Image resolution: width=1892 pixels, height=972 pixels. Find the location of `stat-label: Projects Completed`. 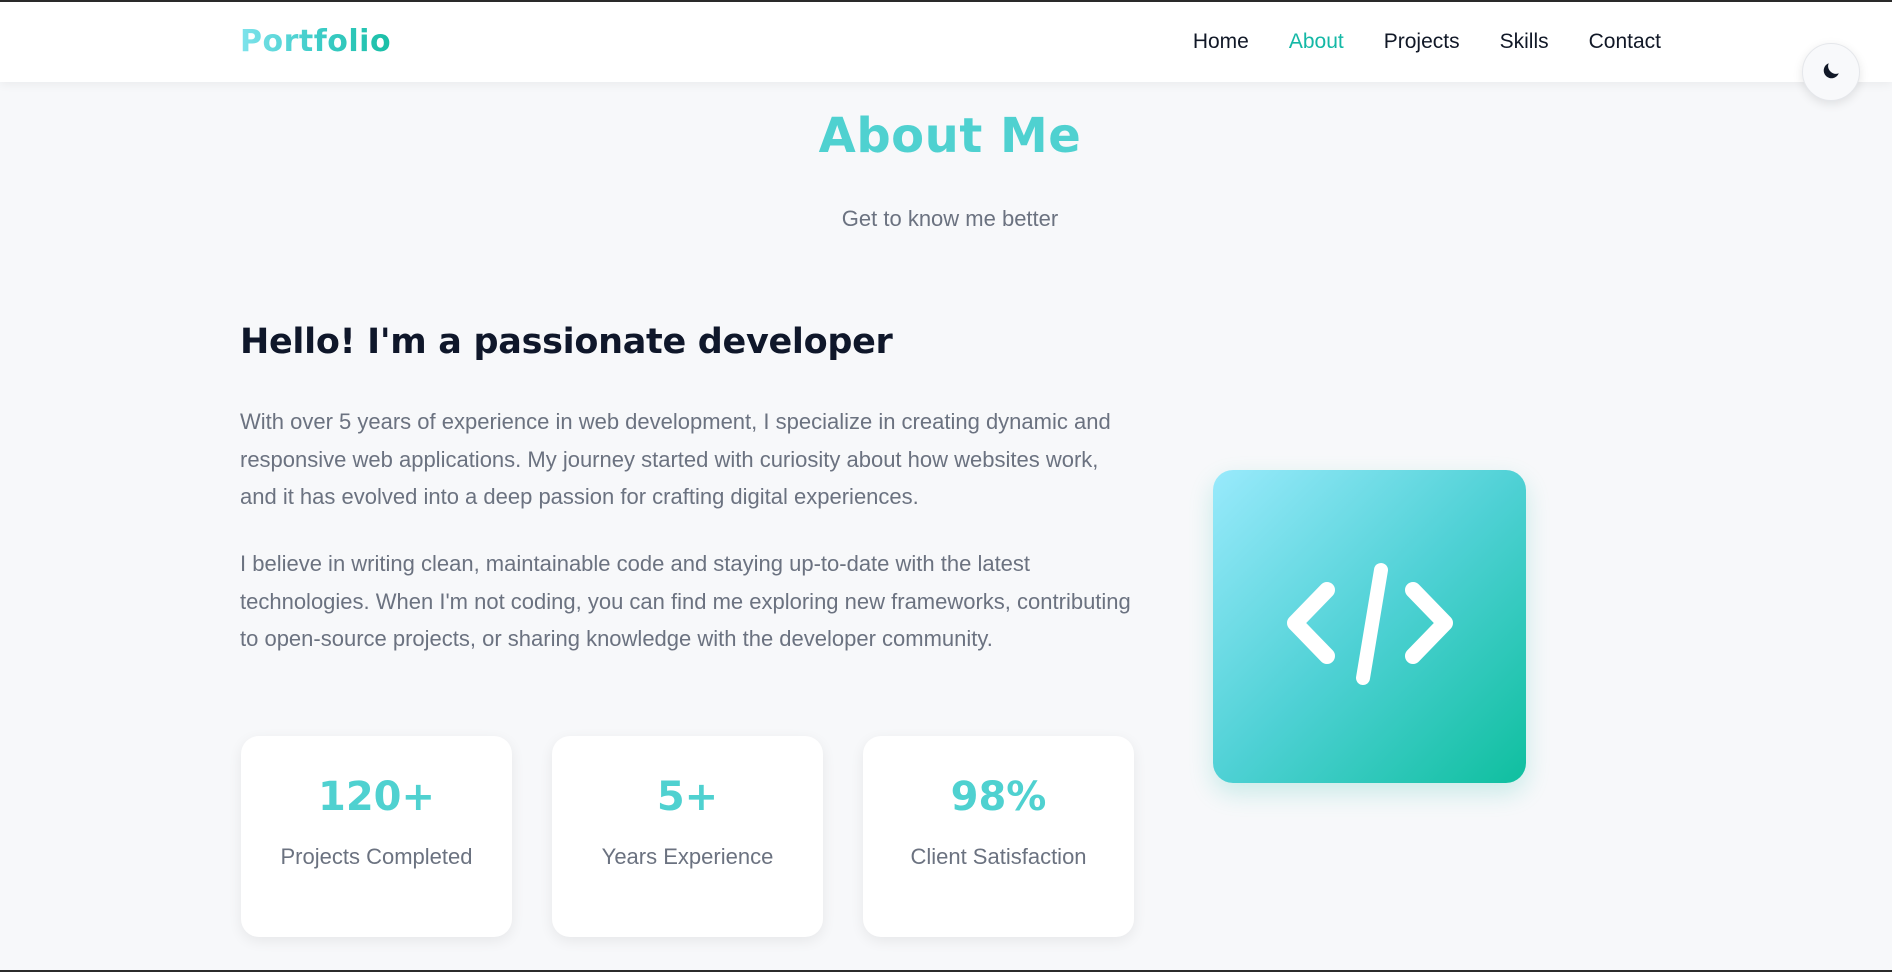

stat-label: Projects Completed is located at coordinates (376, 856).